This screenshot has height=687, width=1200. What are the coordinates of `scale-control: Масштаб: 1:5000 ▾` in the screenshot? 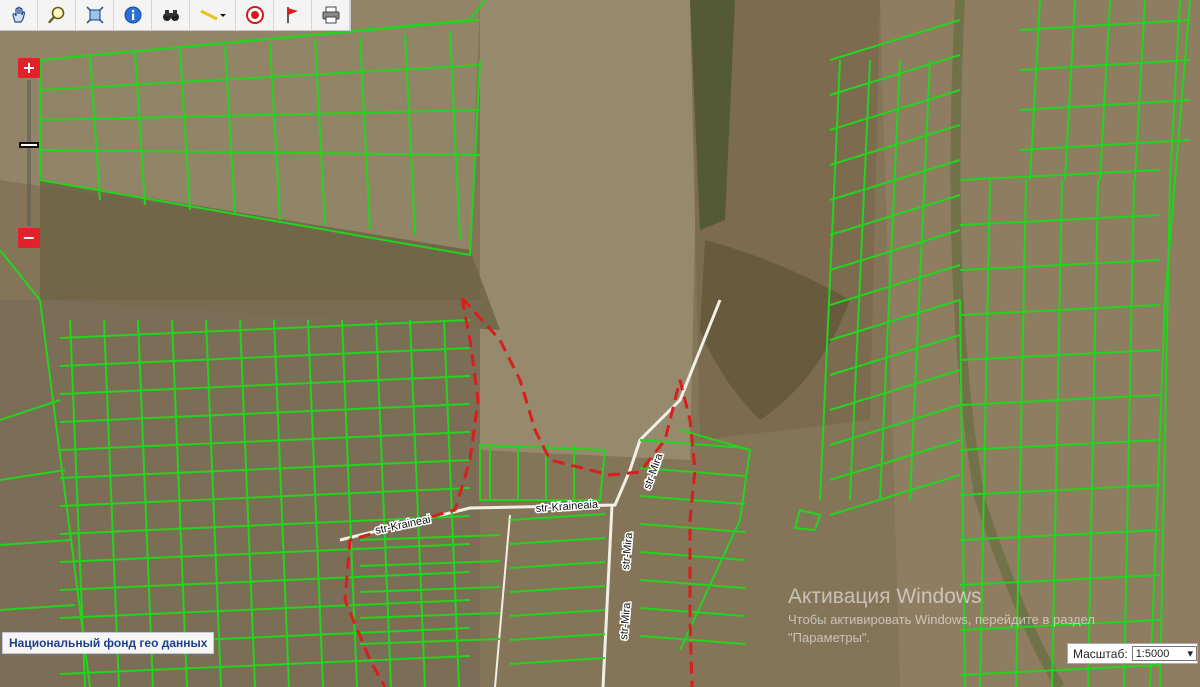 It's located at (1132, 653).